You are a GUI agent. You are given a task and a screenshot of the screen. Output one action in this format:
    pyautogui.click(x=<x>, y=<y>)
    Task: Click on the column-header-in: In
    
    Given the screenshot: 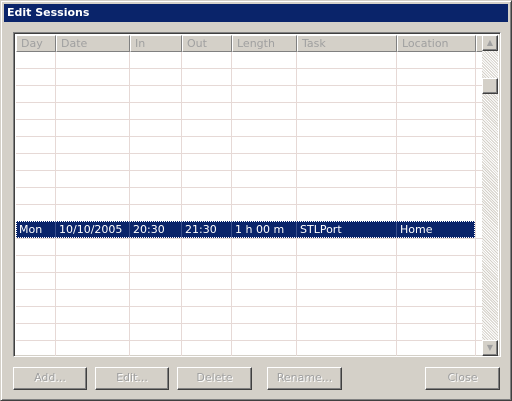 What is the action you would take?
    pyautogui.click(x=156, y=43)
    